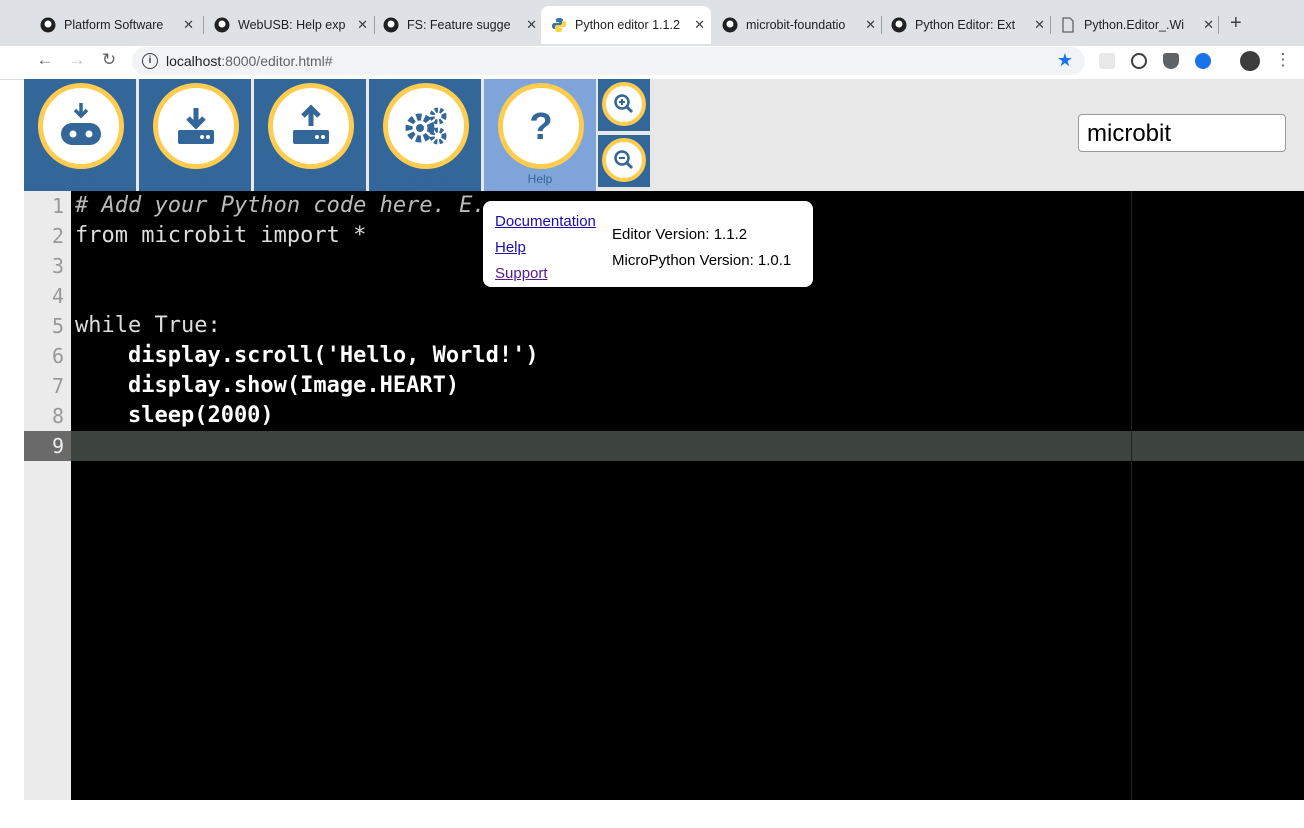  What do you see at coordinates (1236, 23) in the screenshot?
I see `new-tab-icon: +` at bounding box center [1236, 23].